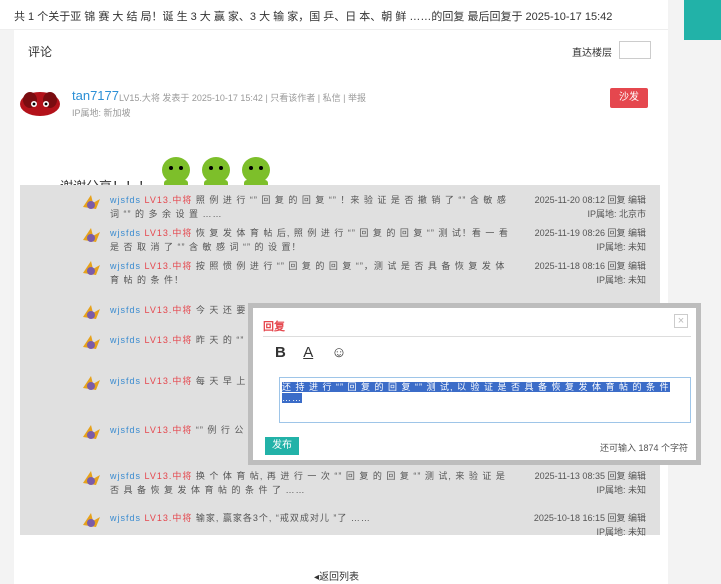 This screenshot has width=721, height=584. What do you see at coordinates (569, 476) in the screenshot?
I see `reply-time: 2025-11-13 08:35` at bounding box center [569, 476].